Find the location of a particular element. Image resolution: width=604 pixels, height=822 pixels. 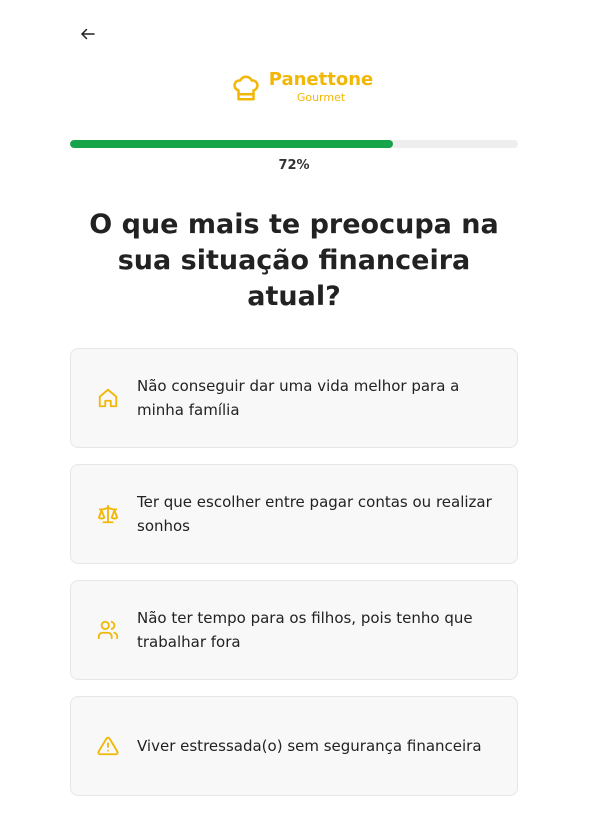

scale-icon is located at coordinates (108, 514).